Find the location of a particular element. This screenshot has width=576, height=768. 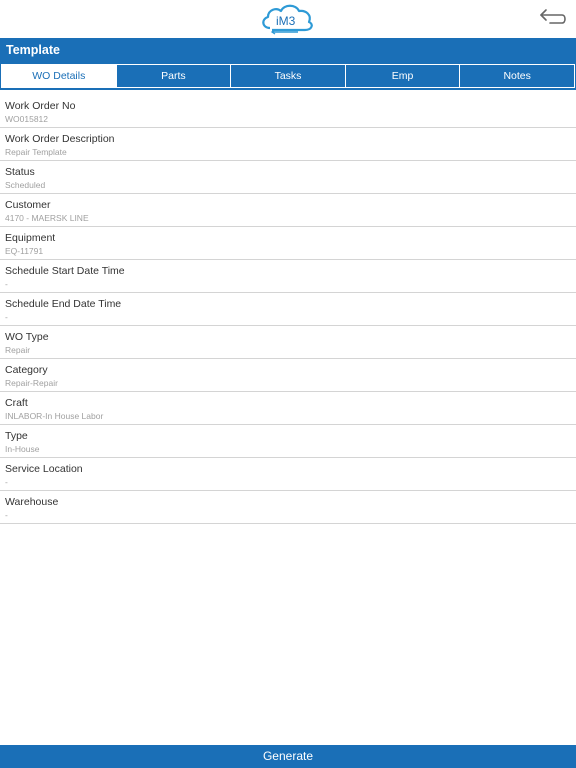

field-warehouse: Warehouse - is located at coordinates (288, 507).